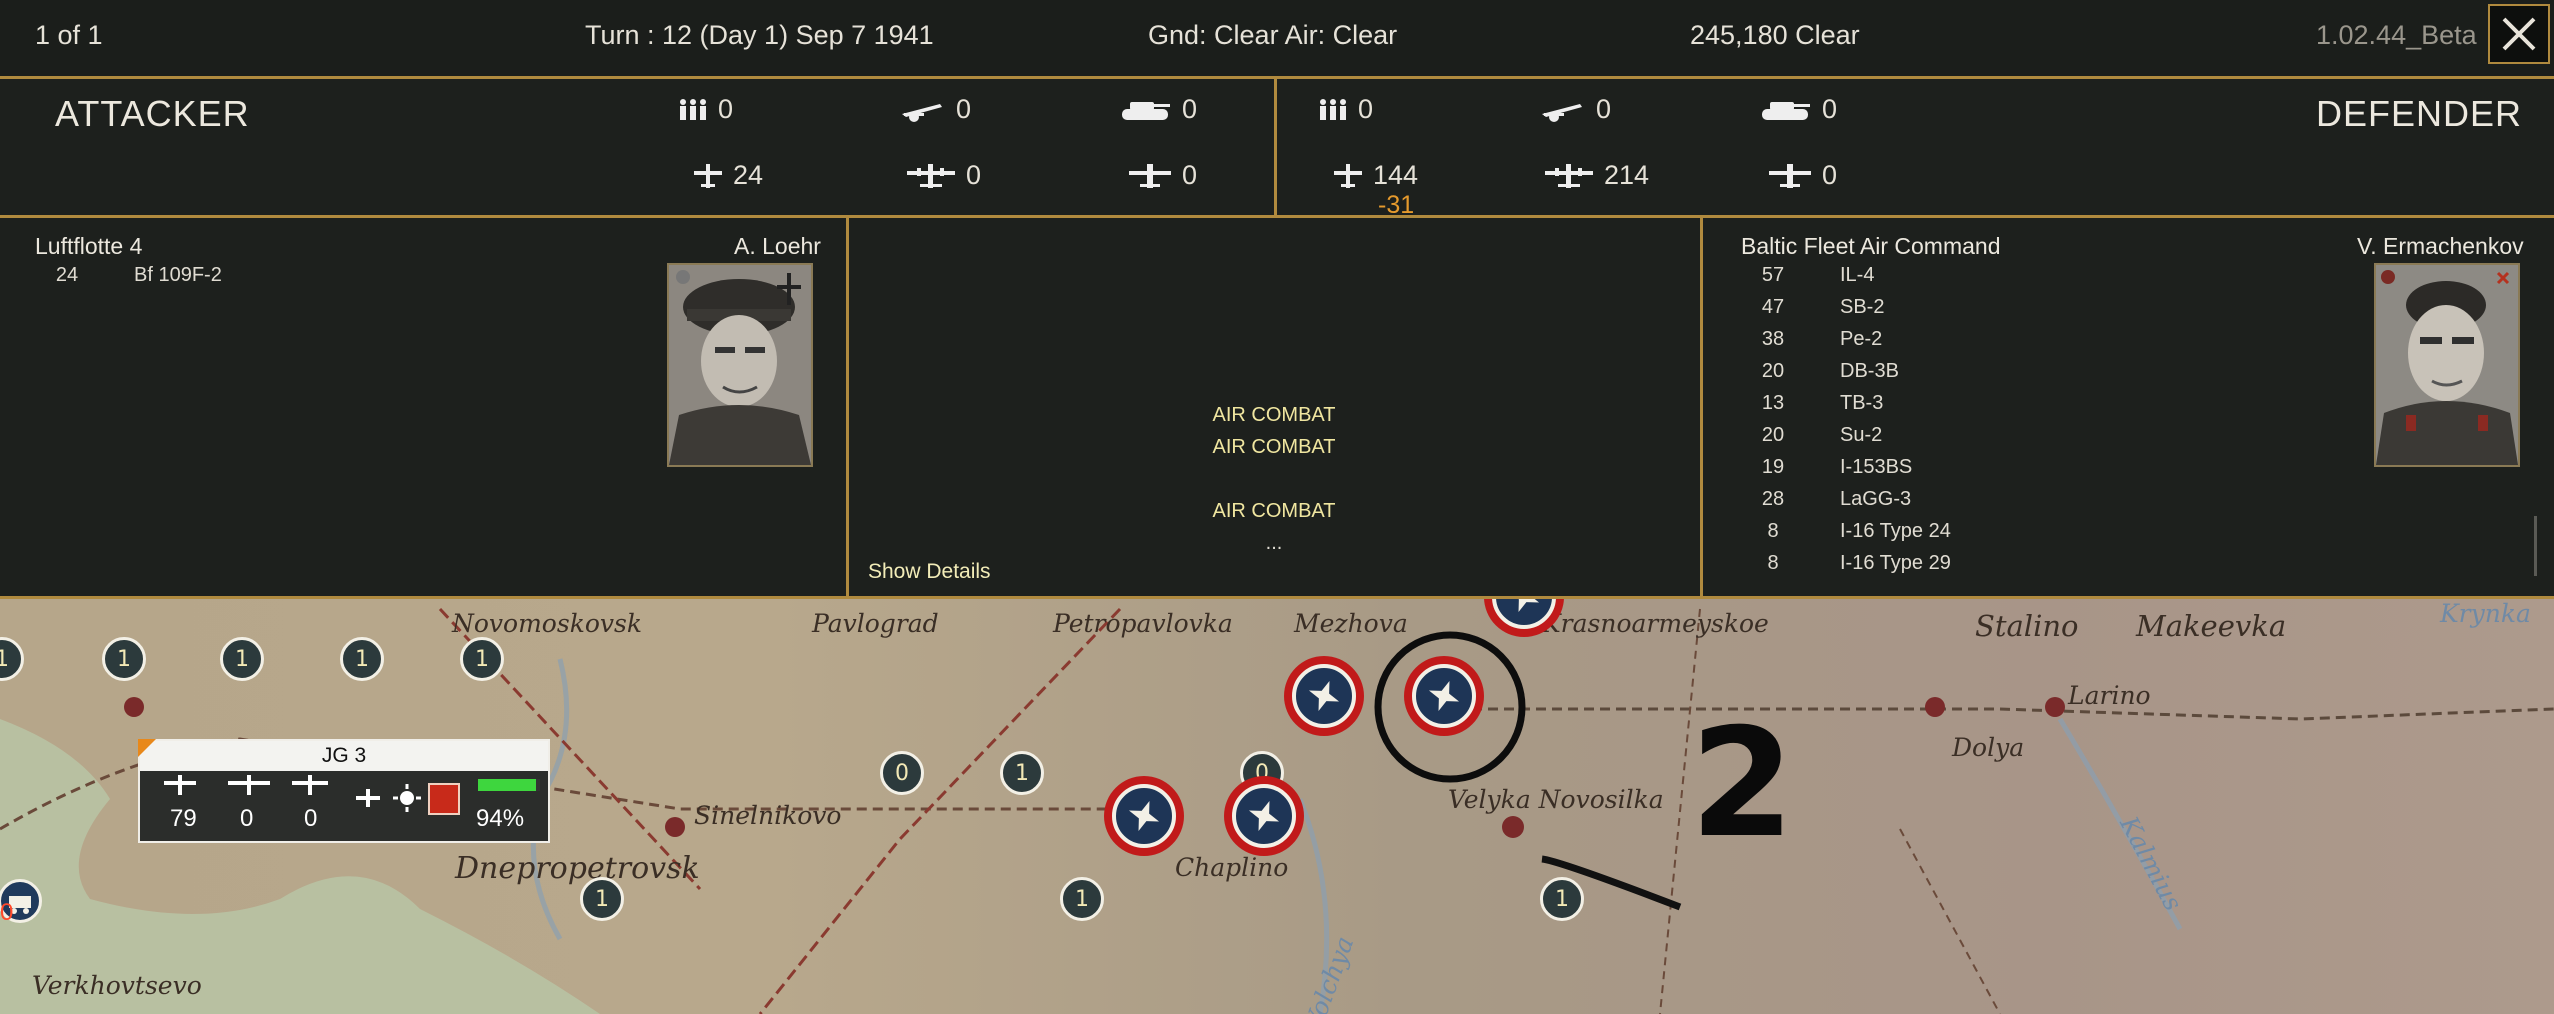 The width and height of the screenshot is (2554, 1014). What do you see at coordinates (1351, 623) in the screenshot?
I see `city-label: Mezhova` at bounding box center [1351, 623].